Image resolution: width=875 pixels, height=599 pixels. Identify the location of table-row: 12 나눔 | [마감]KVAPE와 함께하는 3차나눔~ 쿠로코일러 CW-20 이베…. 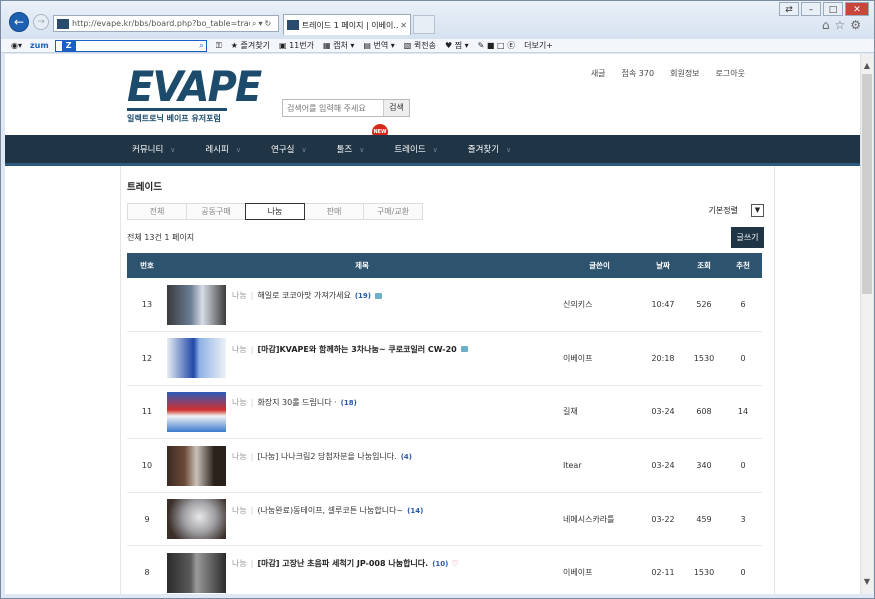
(444, 358).